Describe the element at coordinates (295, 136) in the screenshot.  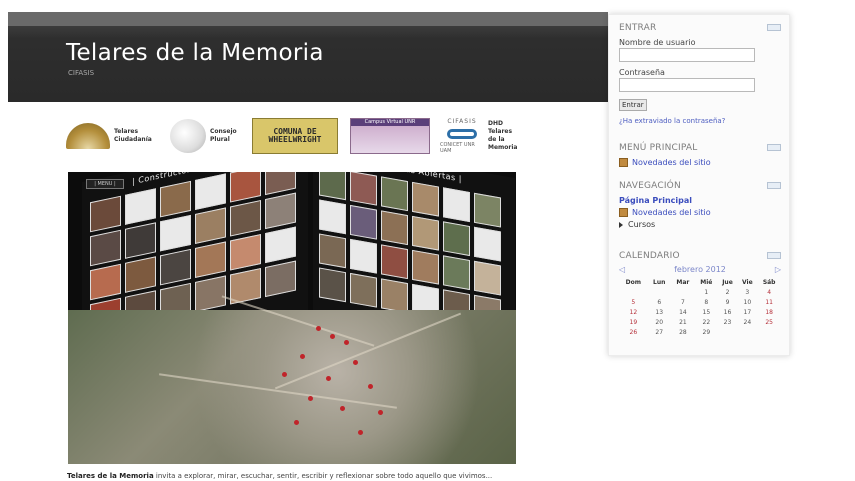
I see `comuna-wheelwright-logo: COMUNA DE WHEELWRIGHT` at that location.